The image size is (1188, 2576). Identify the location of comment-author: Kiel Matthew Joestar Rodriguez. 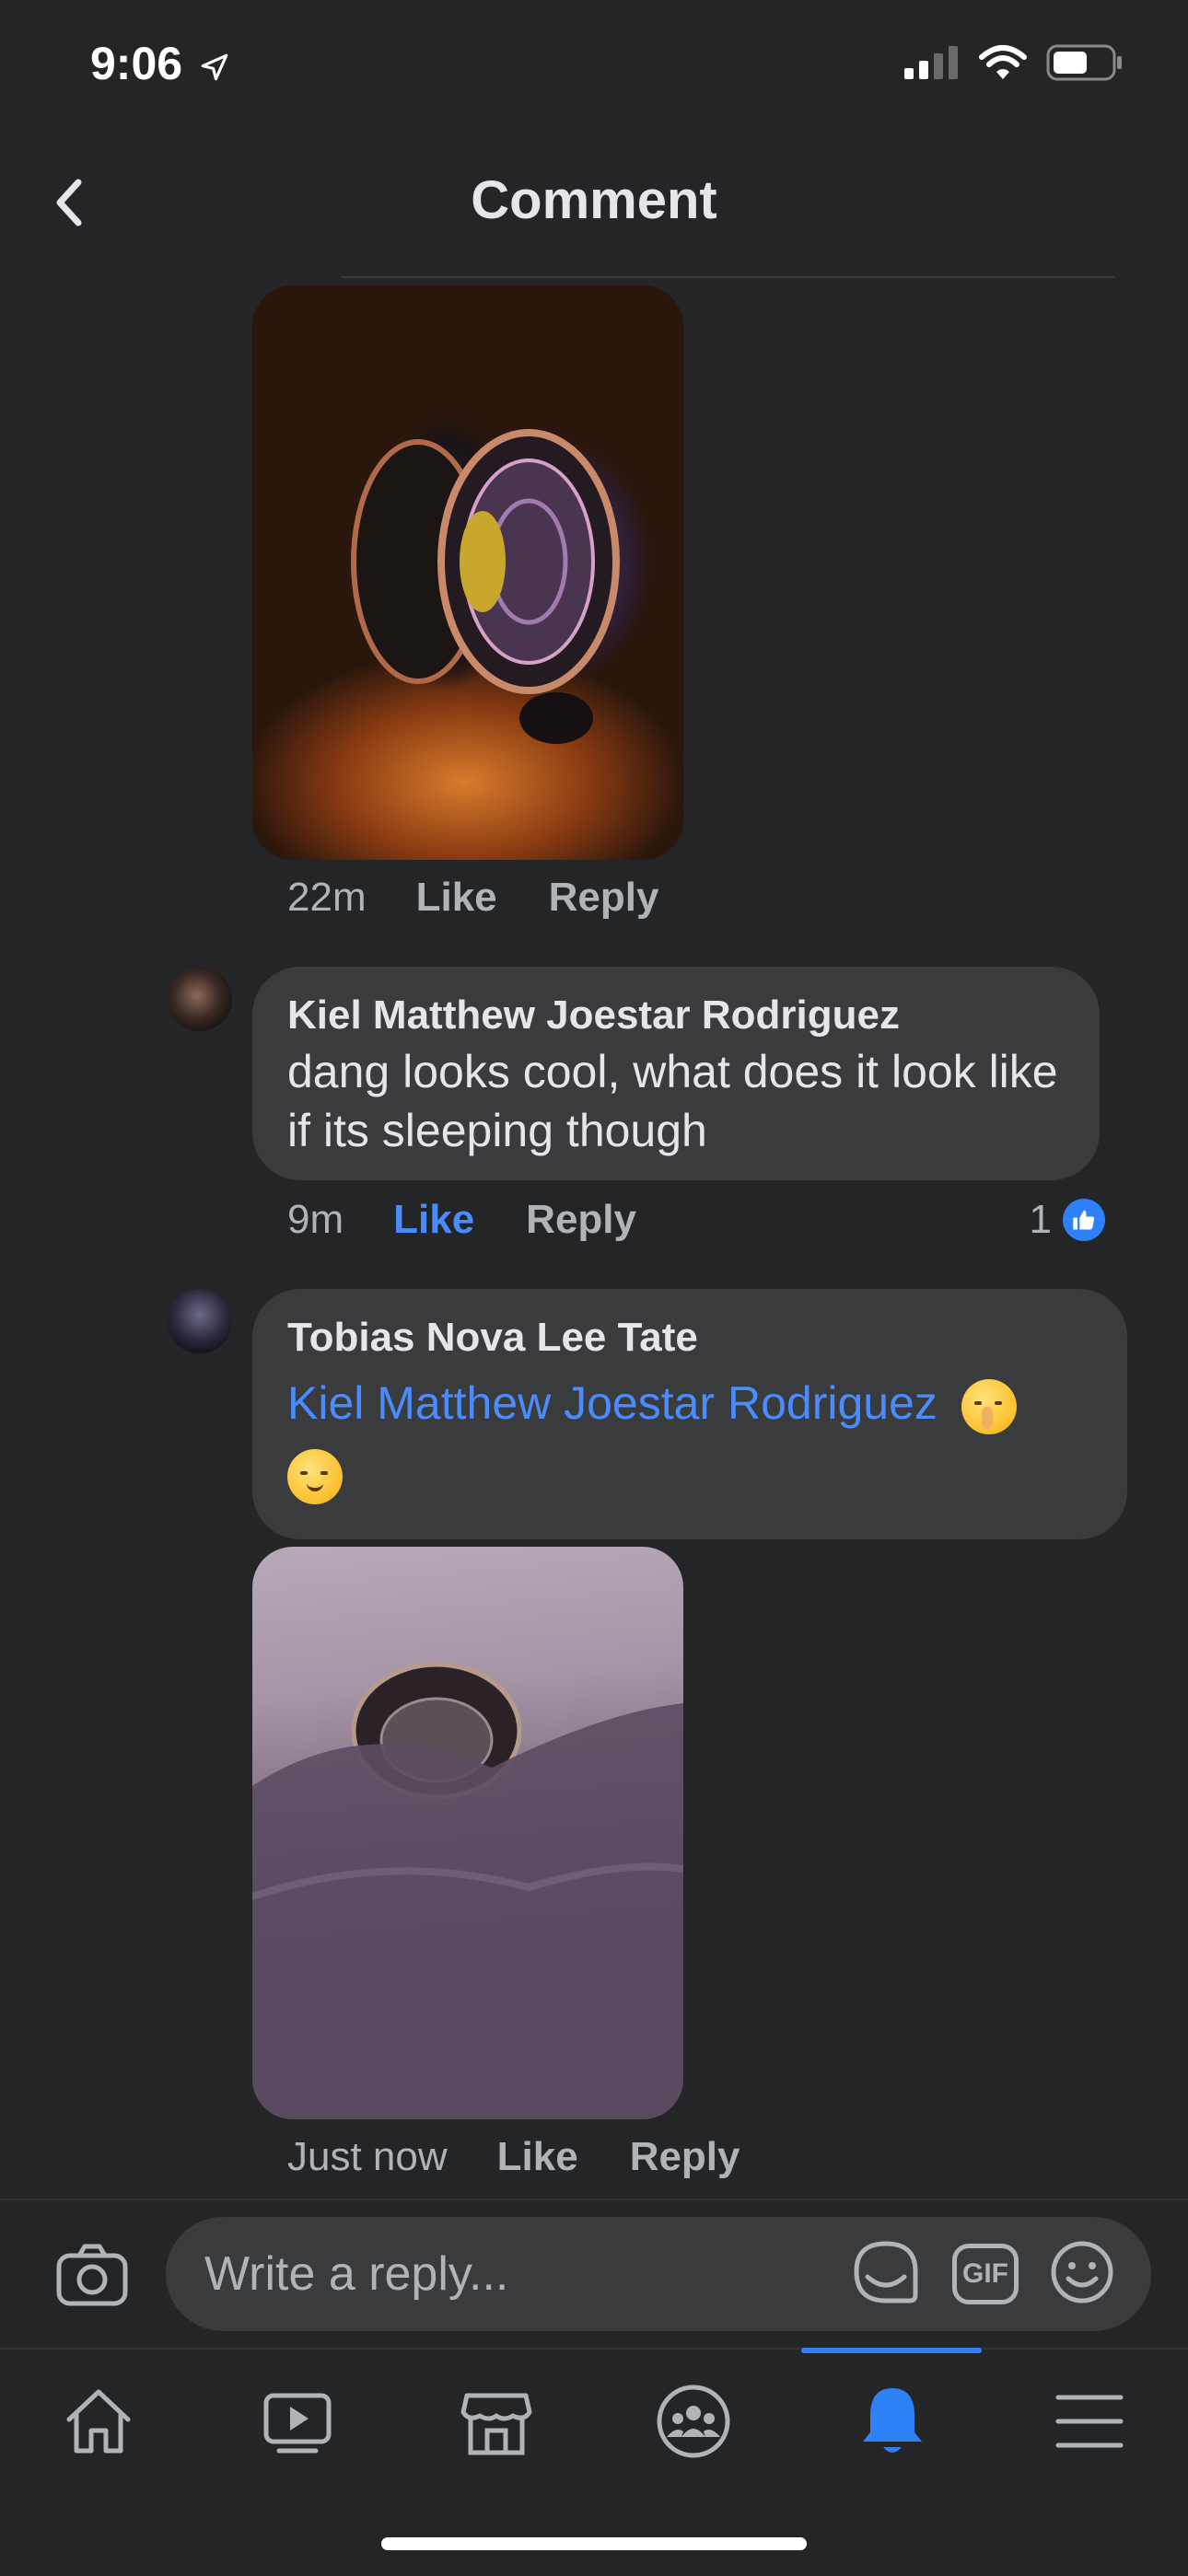
(676, 1015).